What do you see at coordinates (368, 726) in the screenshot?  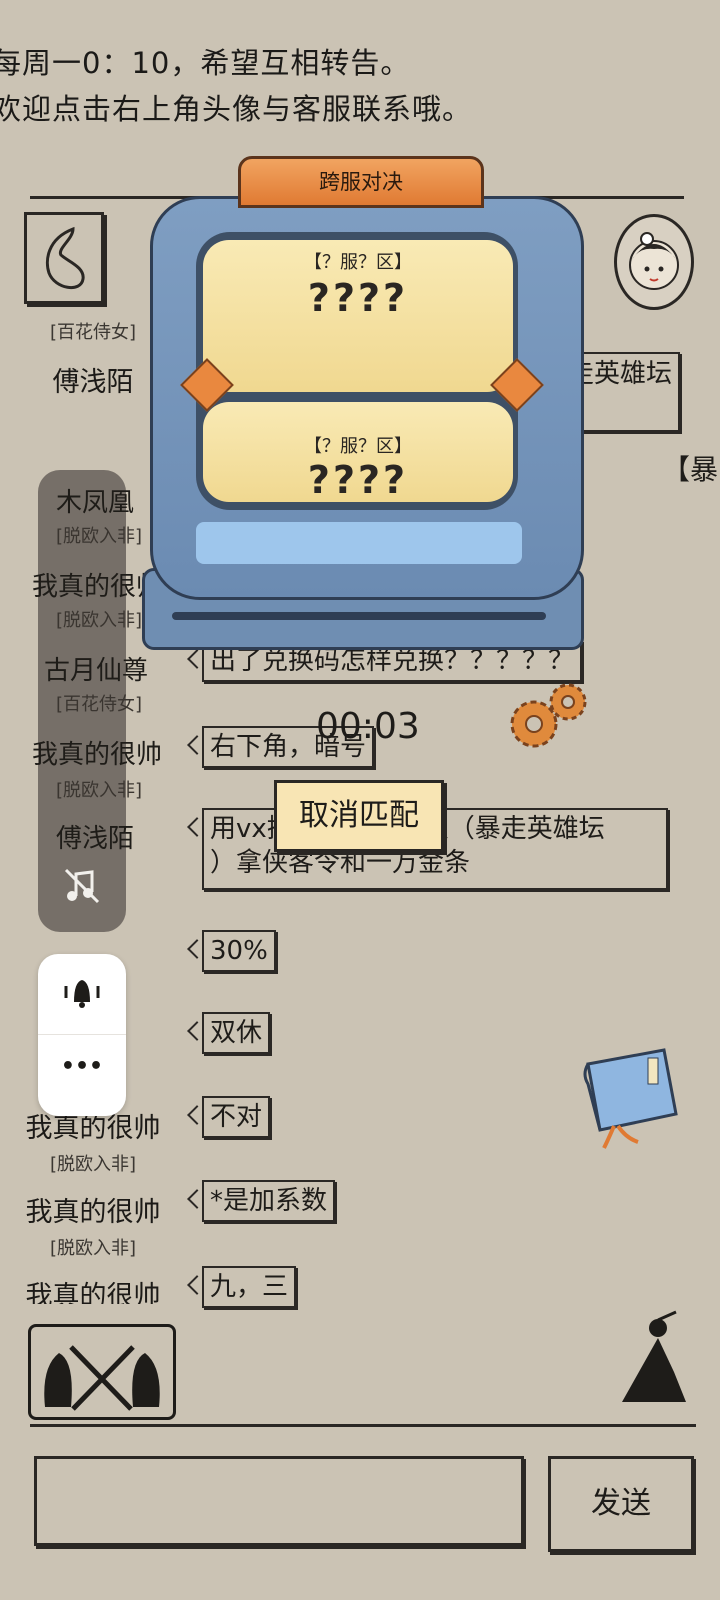 I see `match-timer: 00:03` at bounding box center [368, 726].